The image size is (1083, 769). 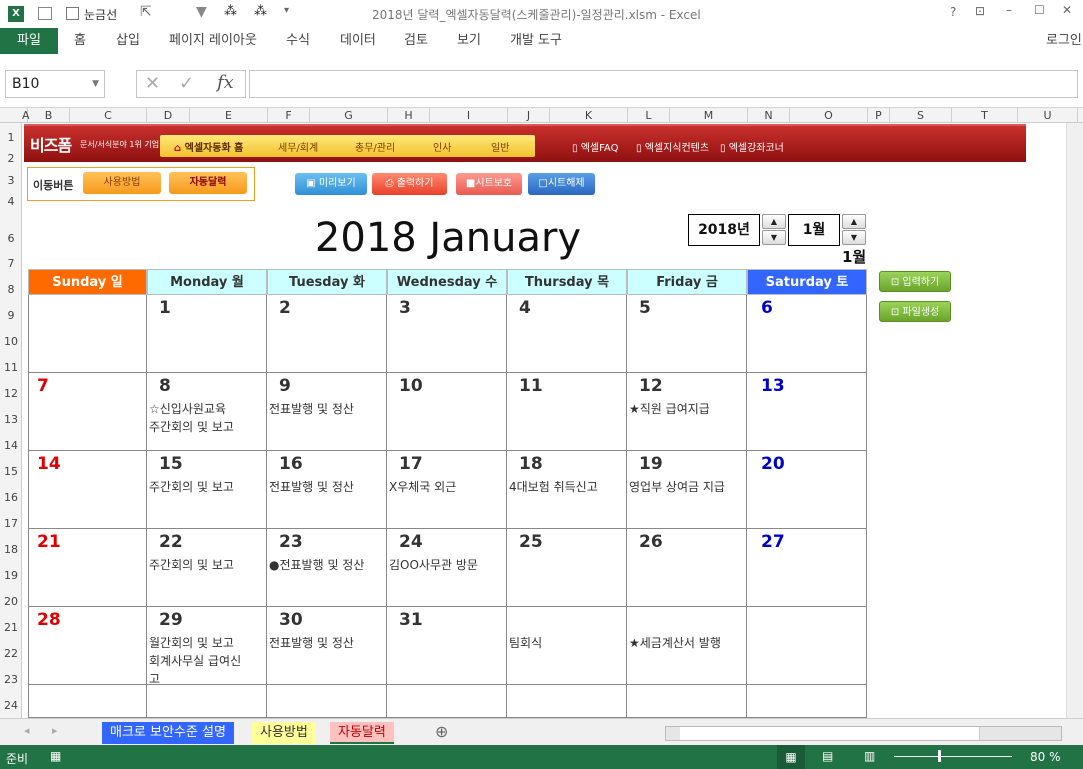 What do you see at coordinates (55, 756) in the screenshot?
I see `macro-record-icon: ▦` at bounding box center [55, 756].